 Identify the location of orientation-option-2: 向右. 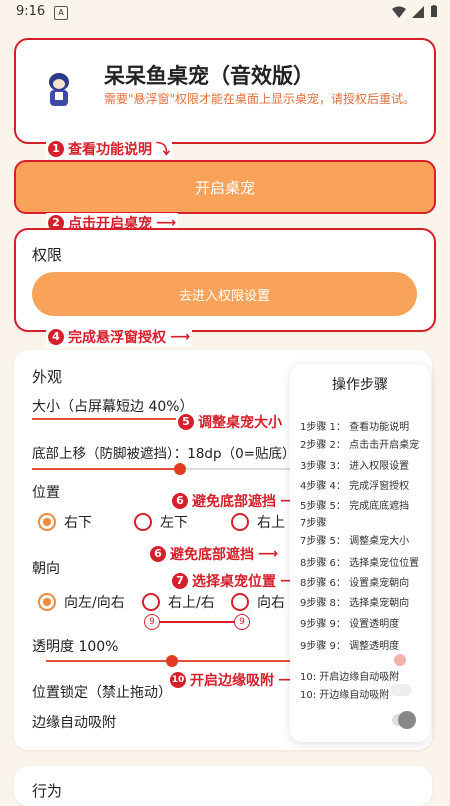
(258, 602).